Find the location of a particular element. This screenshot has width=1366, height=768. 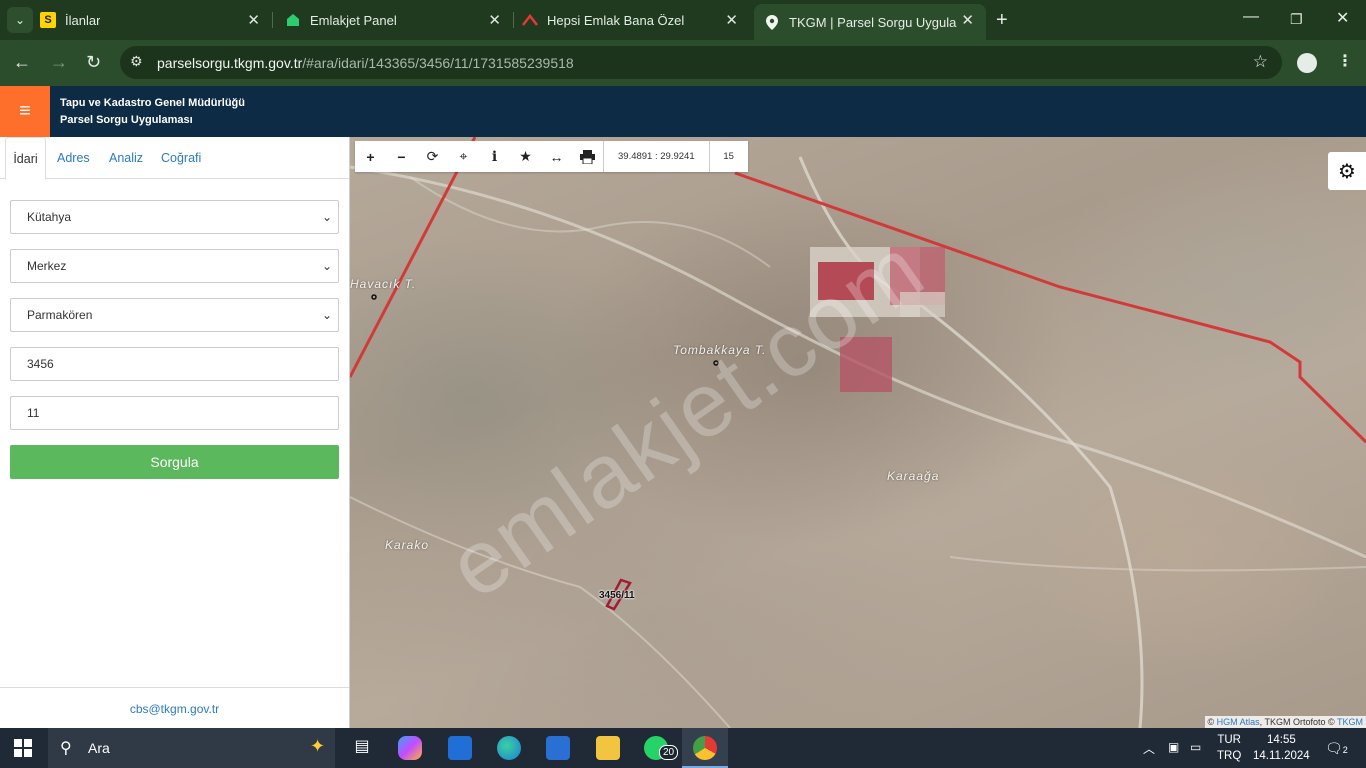

map-label-tombakkaya: Tombakkaya T. is located at coordinates (720, 350).